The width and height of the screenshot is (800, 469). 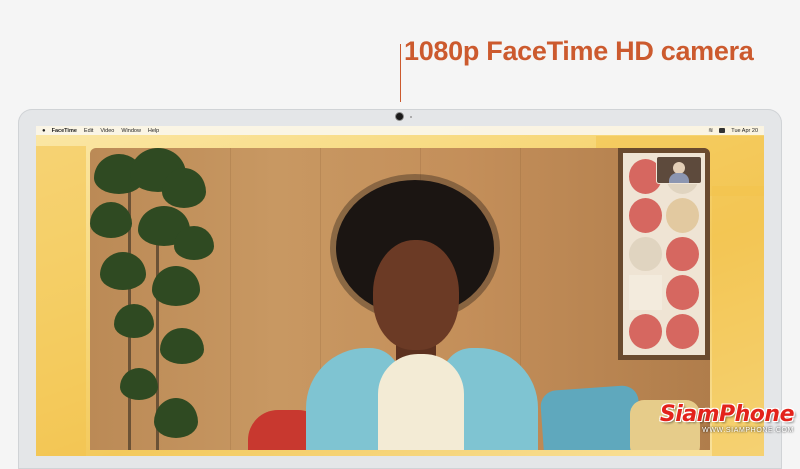 What do you see at coordinates (748, 430) in the screenshot?
I see `watermark-url: WWW.SIAMPHONE.COM` at bounding box center [748, 430].